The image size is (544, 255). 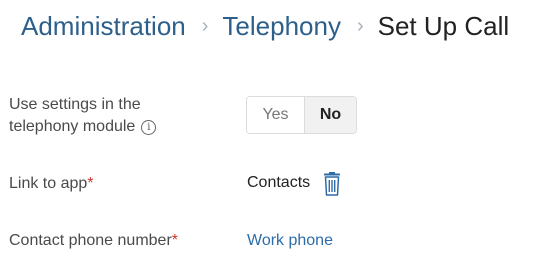 What do you see at coordinates (332, 184) in the screenshot?
I see `trash-icon` at bounding box center [332, 184].